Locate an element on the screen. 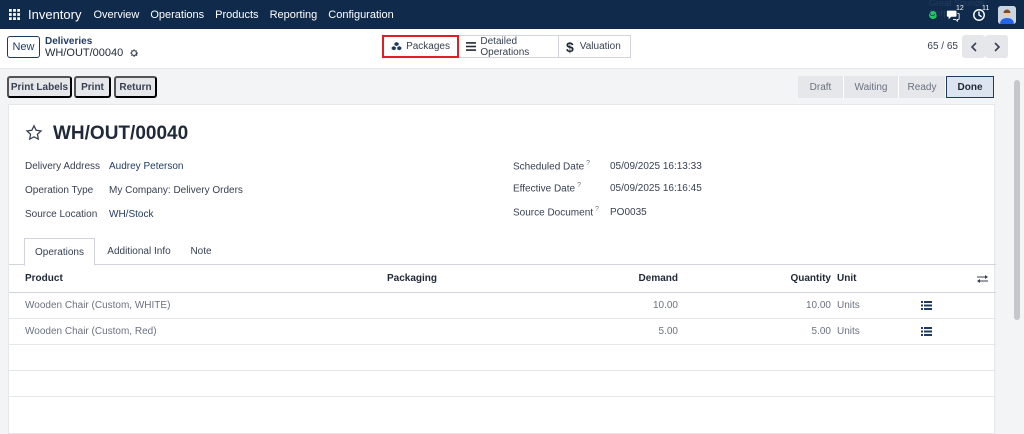 Image resolution: width=1024 pixels, height=434 pixels. row-quantity: 10.00 is located at coordinates (818, 305).